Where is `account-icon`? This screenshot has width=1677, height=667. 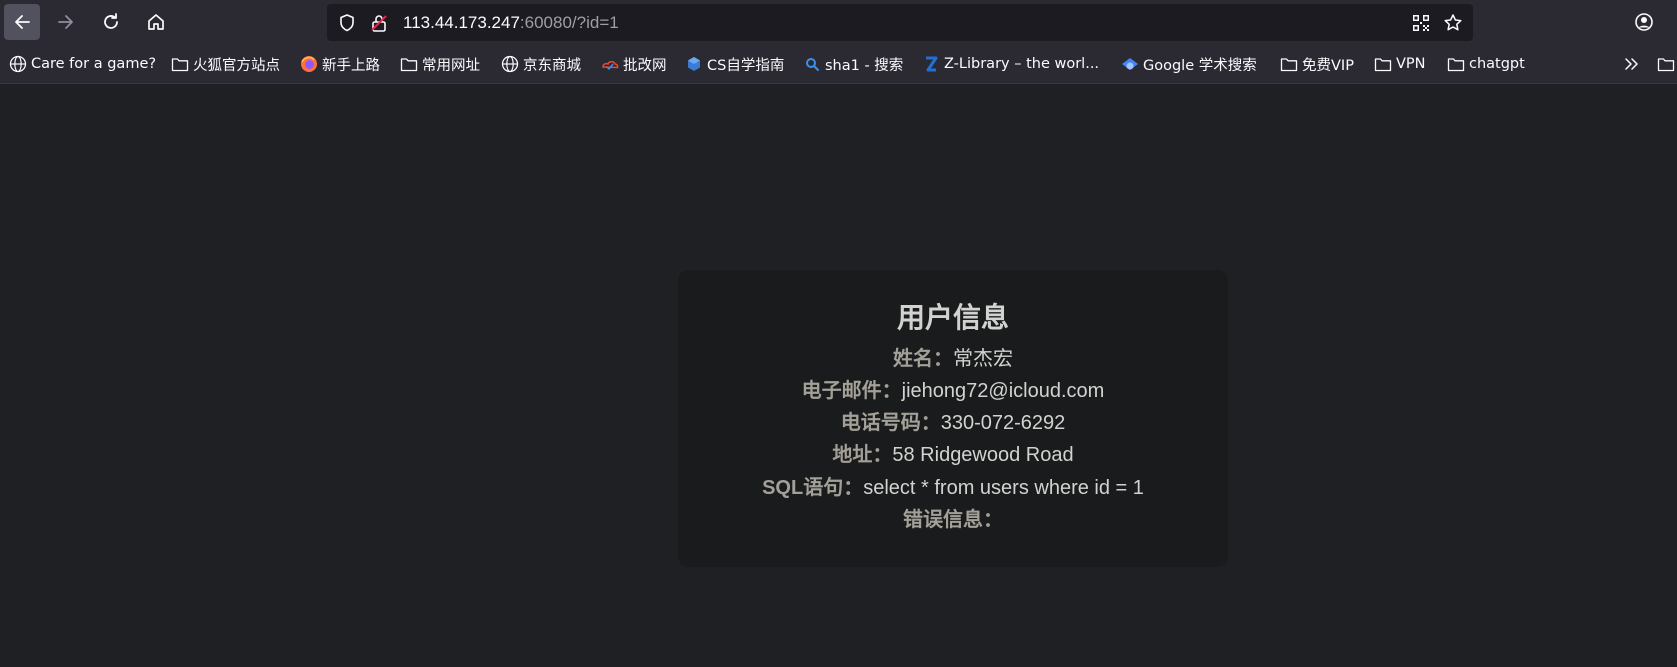
account-icon is located at coordinates (1644, 22).